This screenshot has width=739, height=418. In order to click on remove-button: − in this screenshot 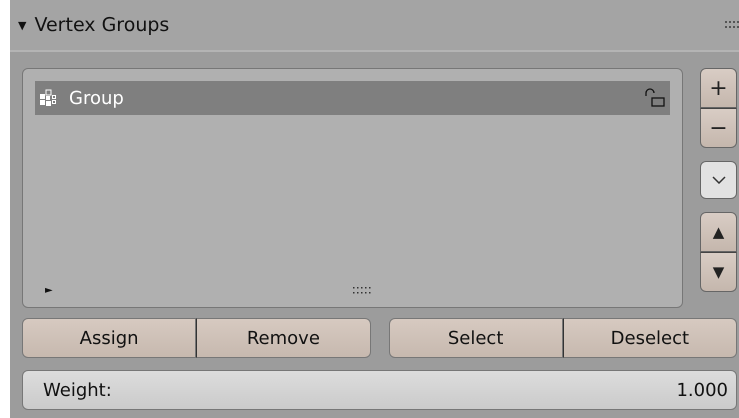, I will do `click(718, 128)`.